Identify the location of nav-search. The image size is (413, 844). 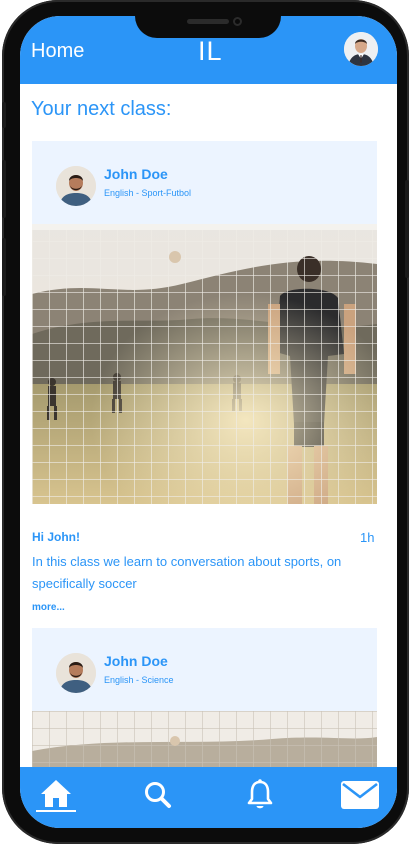
(158, 795).